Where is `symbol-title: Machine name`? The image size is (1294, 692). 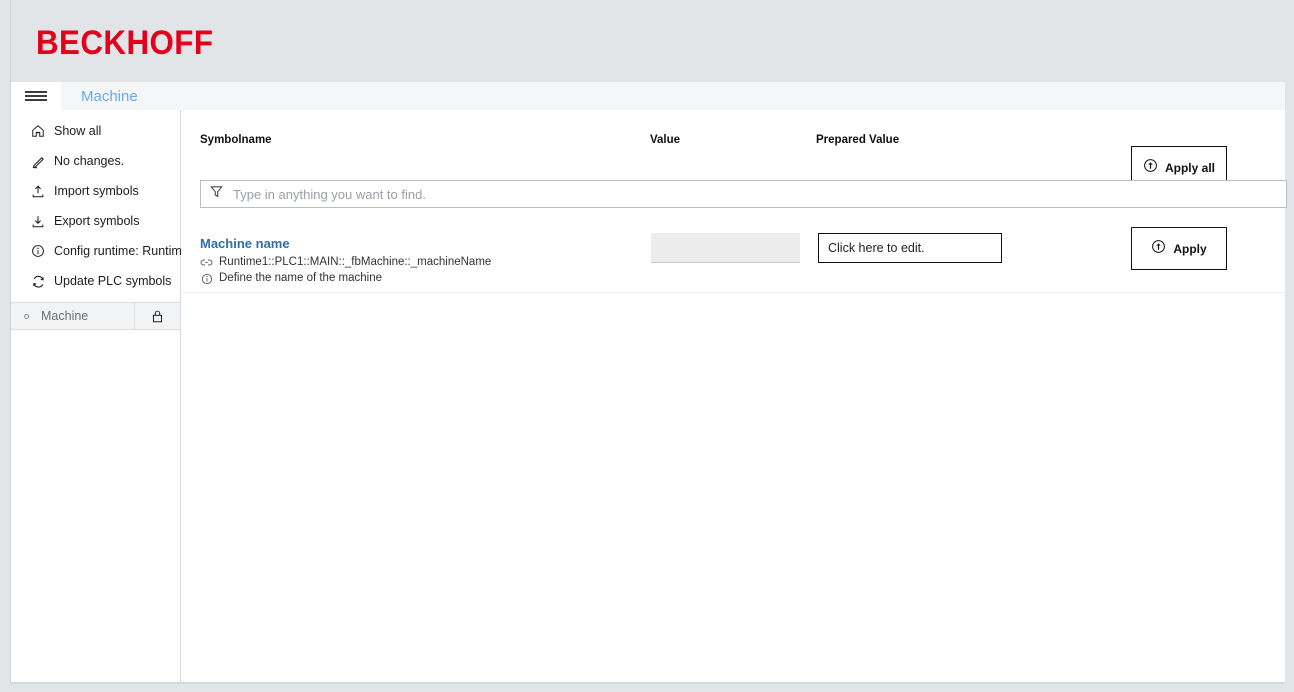
symbol-title: Machine name is located at coordinates (245, 243).